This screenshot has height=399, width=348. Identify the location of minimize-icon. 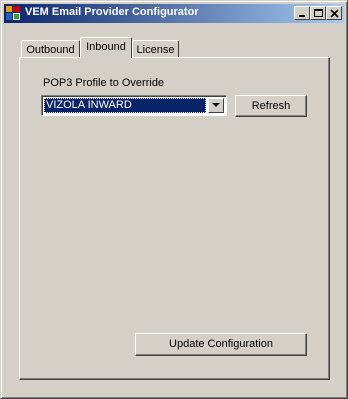
(302, 16).